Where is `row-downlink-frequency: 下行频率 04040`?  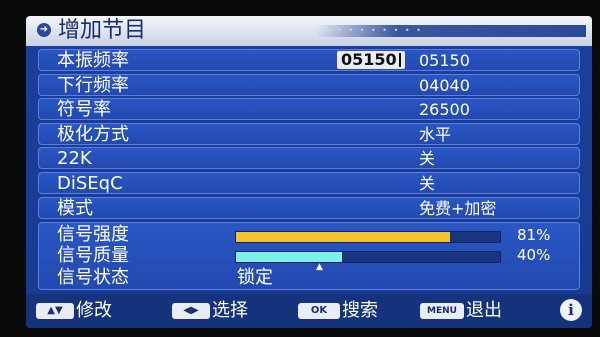
row-downlink-frequency: 下行频率 04040 is located at coordinates (309, 84).